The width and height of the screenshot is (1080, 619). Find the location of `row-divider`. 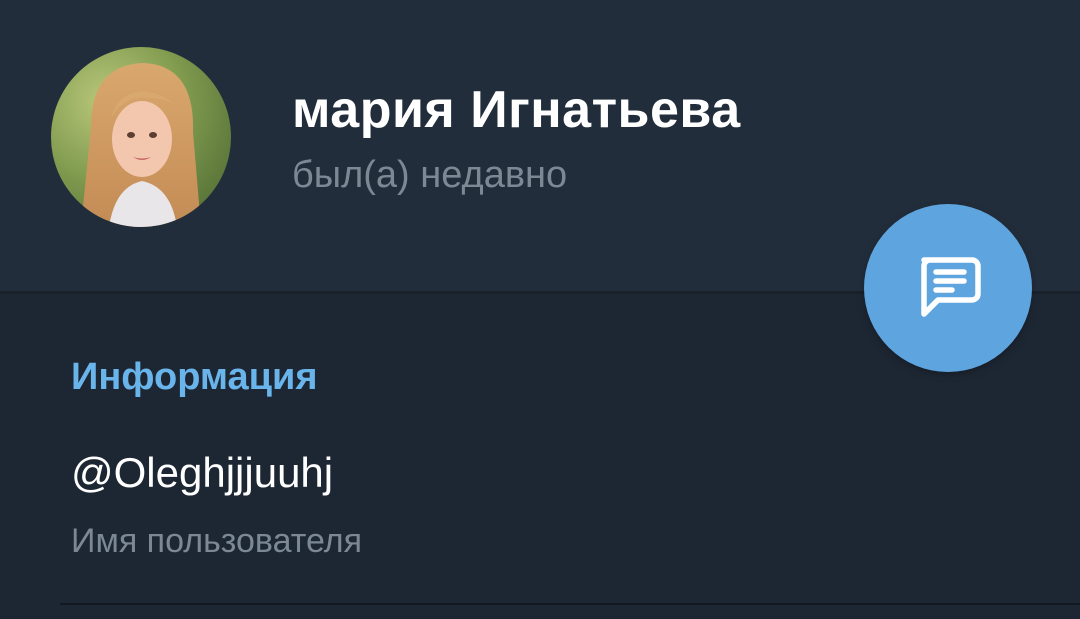

row-divider is located at coordinates (570, 604).